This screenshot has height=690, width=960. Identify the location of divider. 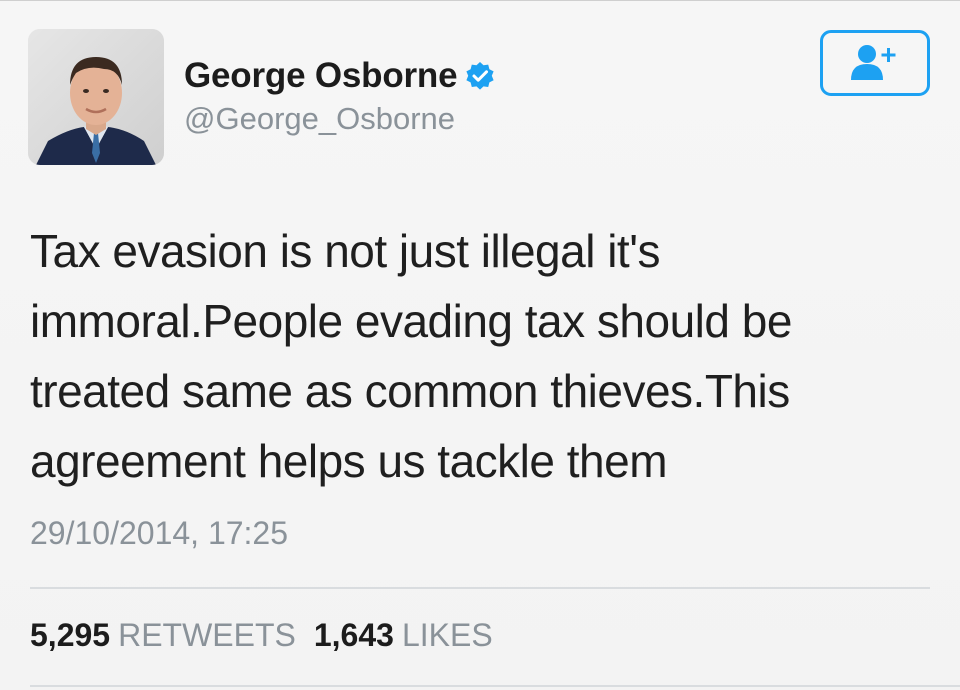
(480, 588).